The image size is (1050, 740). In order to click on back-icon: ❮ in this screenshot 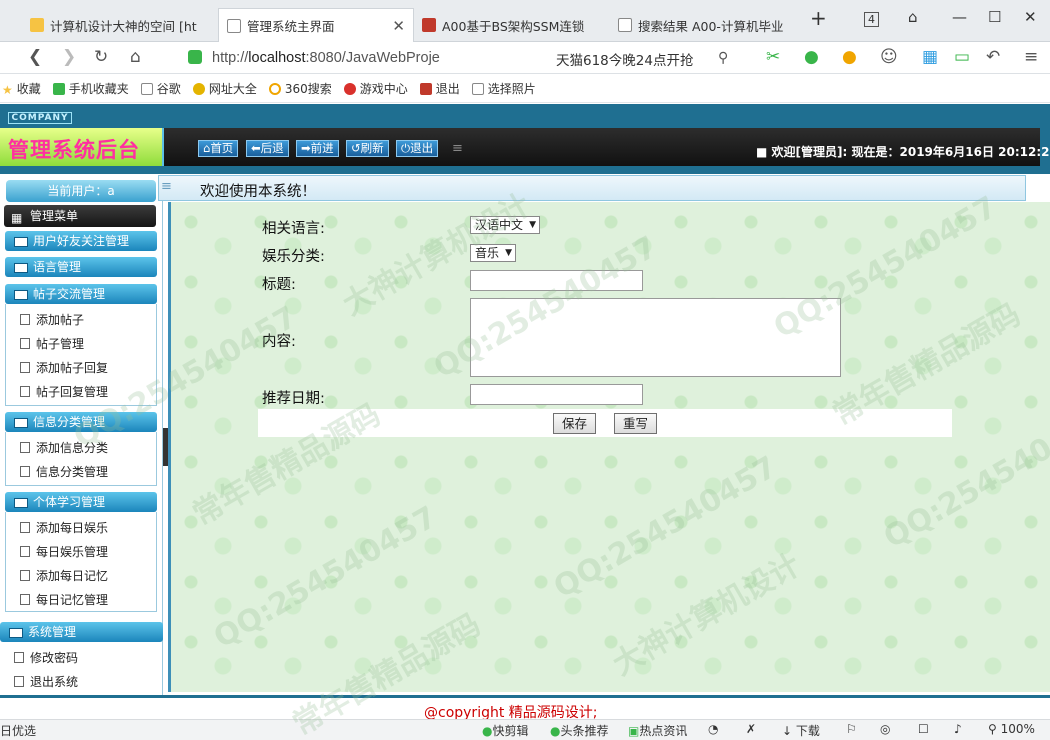, I will do `click(35, 57)`.